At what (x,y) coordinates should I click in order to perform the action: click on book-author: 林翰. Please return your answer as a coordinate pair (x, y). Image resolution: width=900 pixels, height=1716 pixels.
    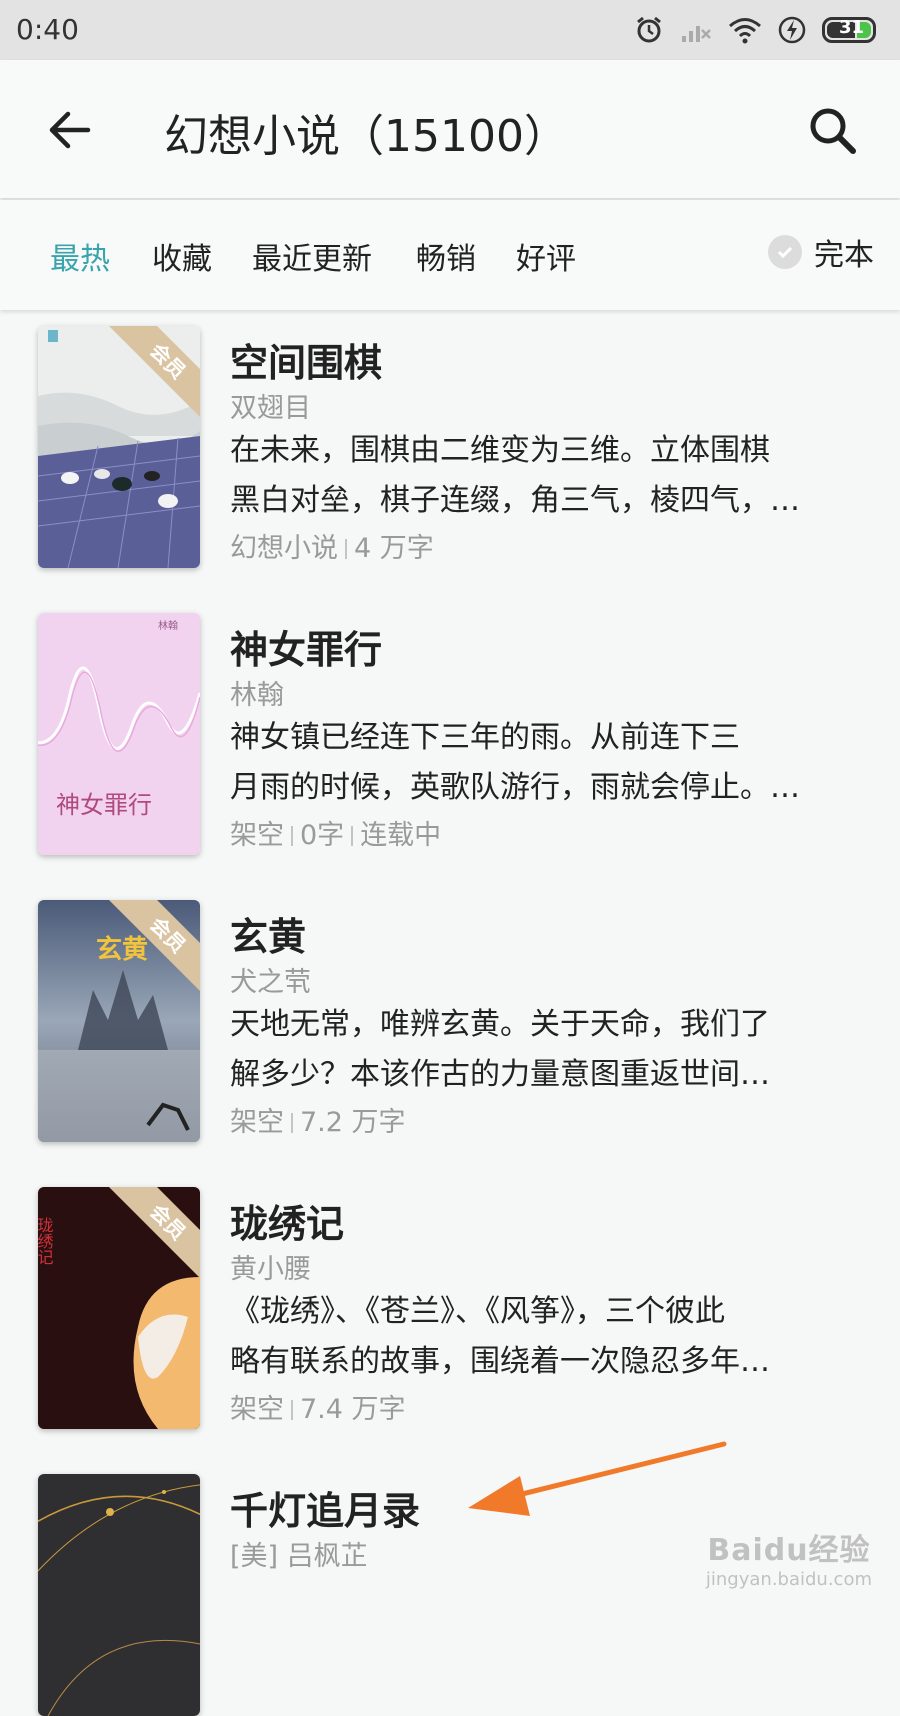
    Looking at the image, I should click on (257, 695).